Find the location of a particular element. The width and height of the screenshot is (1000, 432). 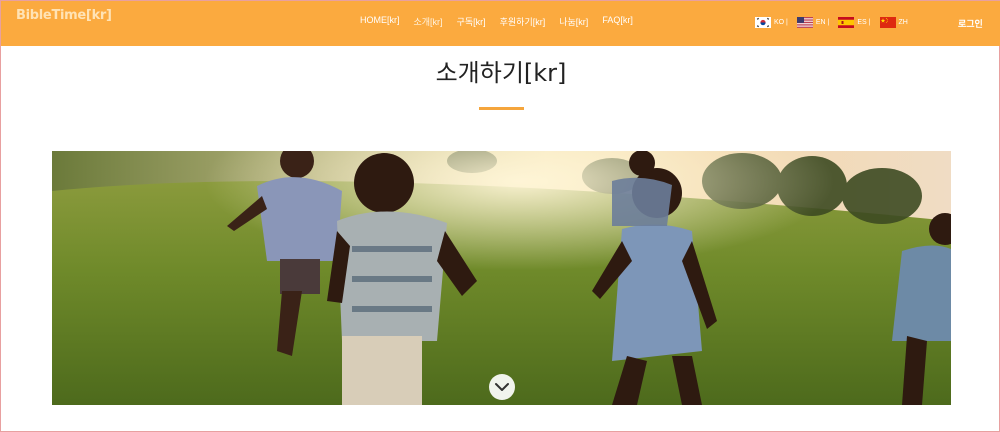

nav-item-donate: 후원하기[kr] is located at coordinates (523, 21).